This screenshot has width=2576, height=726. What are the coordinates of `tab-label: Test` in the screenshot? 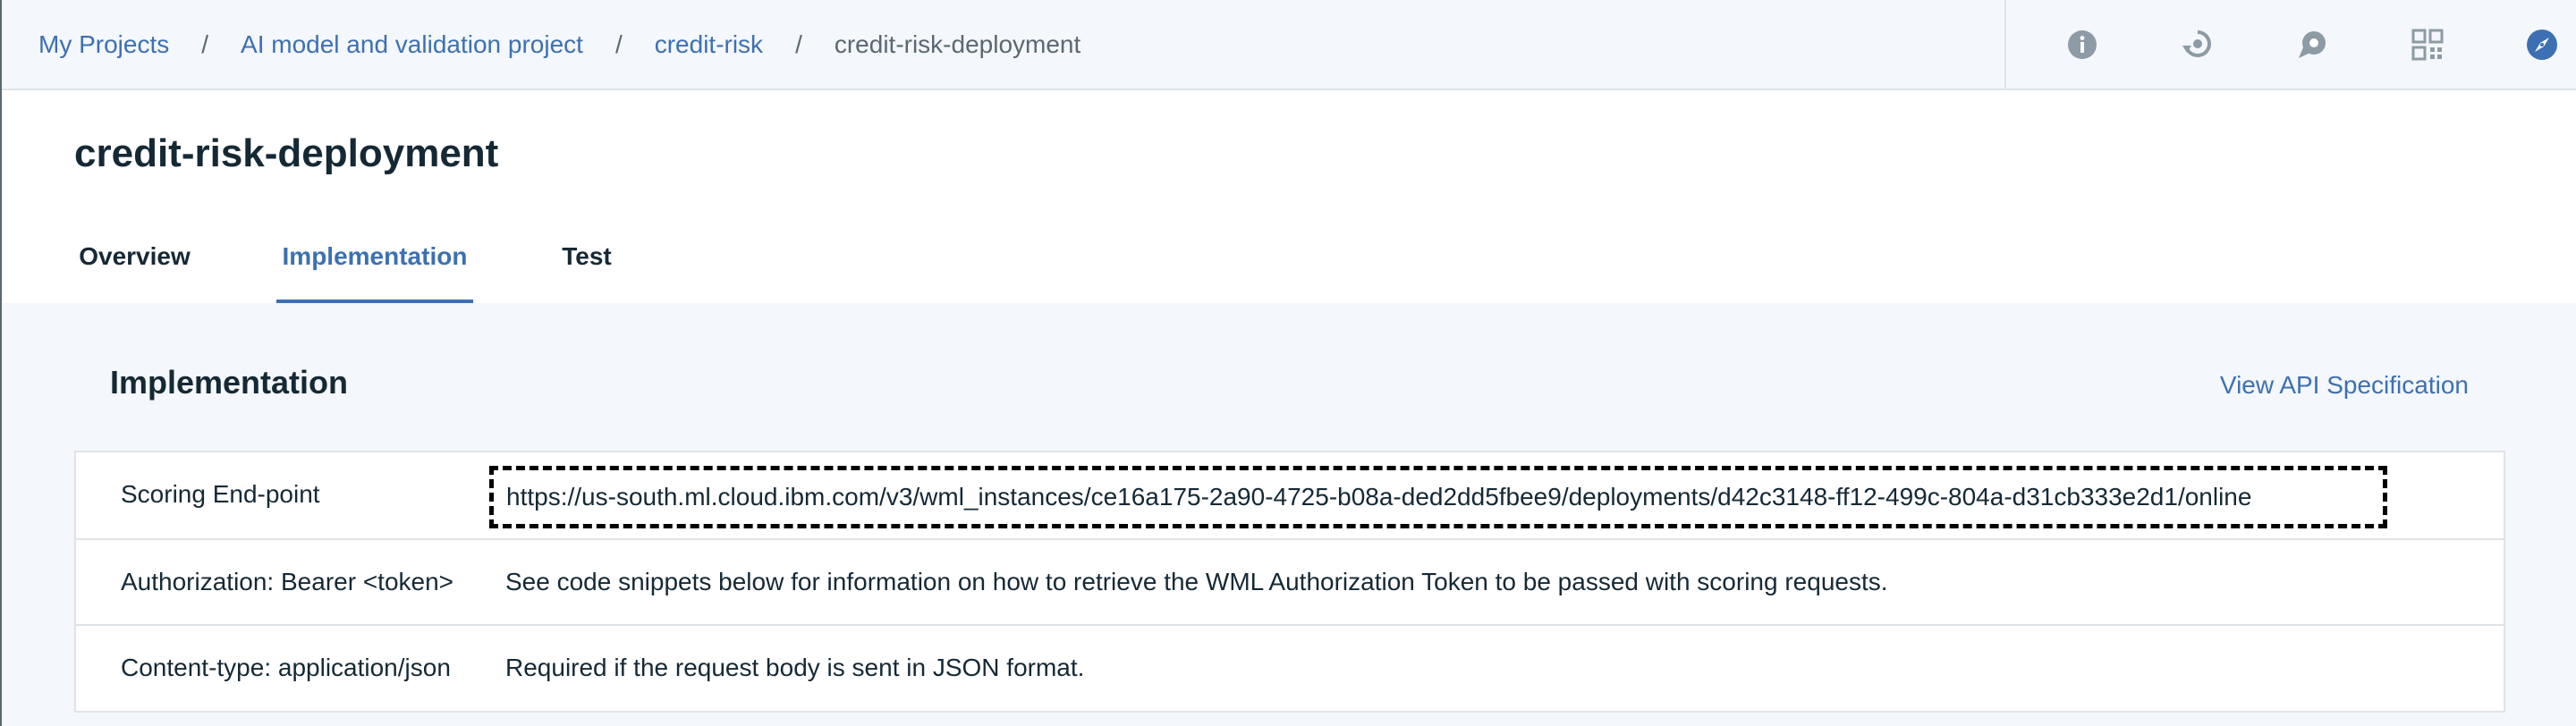 It's located at (587, 256).